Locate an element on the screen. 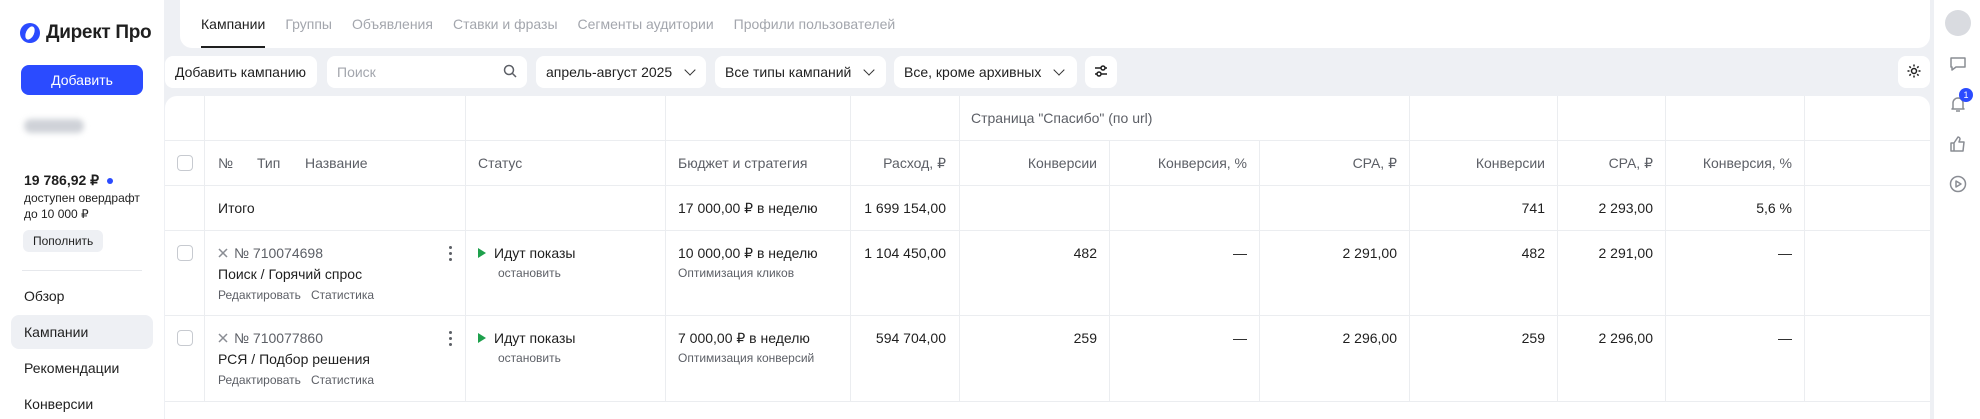  sliders-icon is located at coordinates (1101, 72).